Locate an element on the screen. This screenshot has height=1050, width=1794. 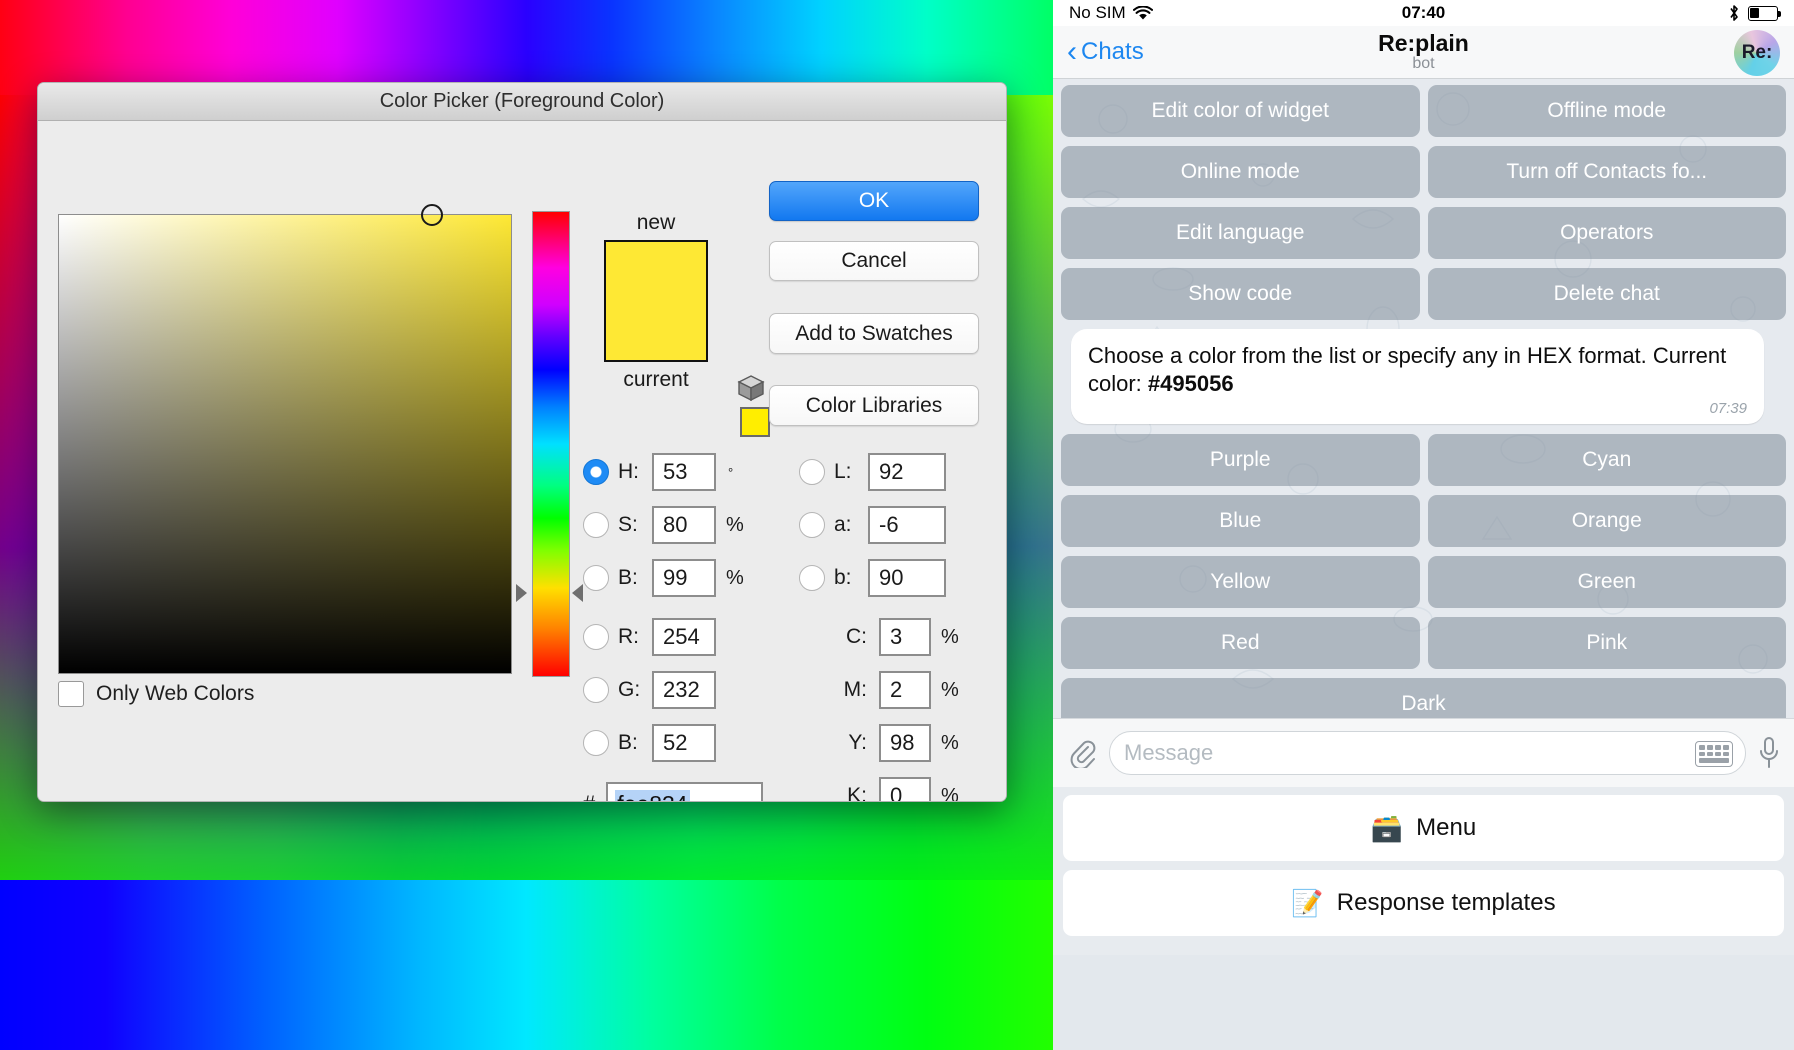
radio-s is located at coordinates (596, 525).